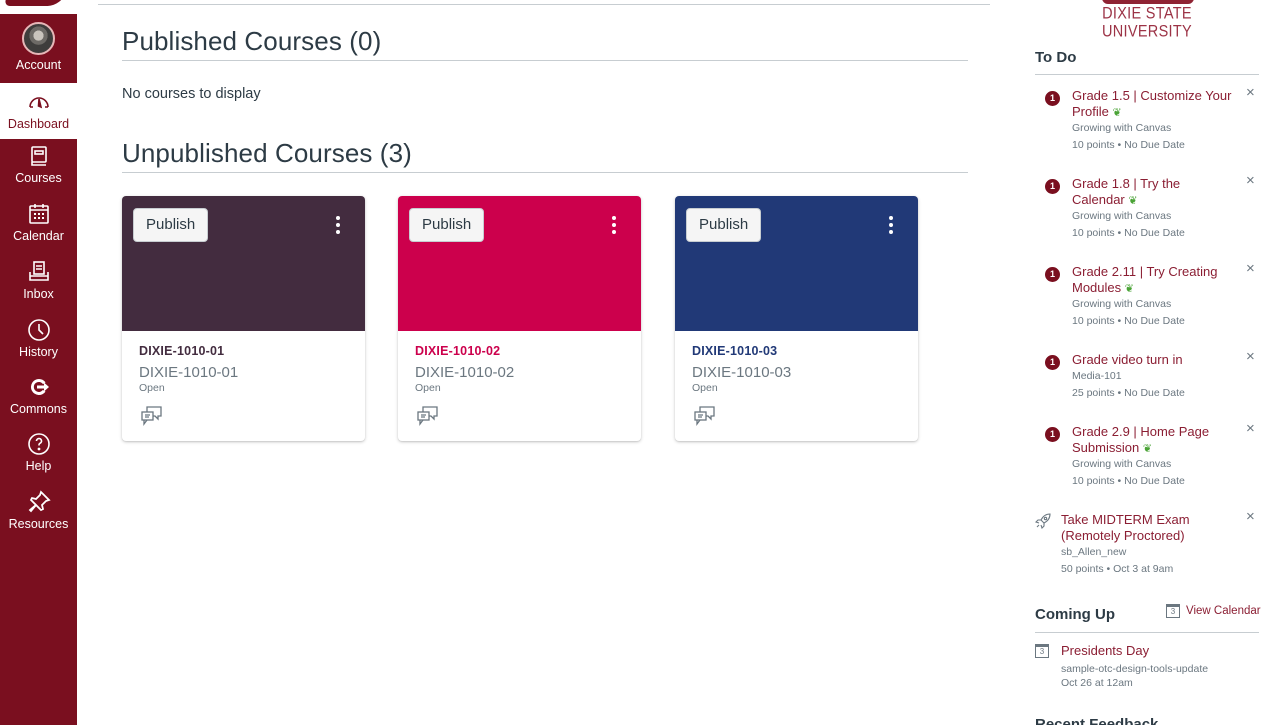 This screenshot has width=1280, height=725. I want to click on commons-icon, so click(39, 386).